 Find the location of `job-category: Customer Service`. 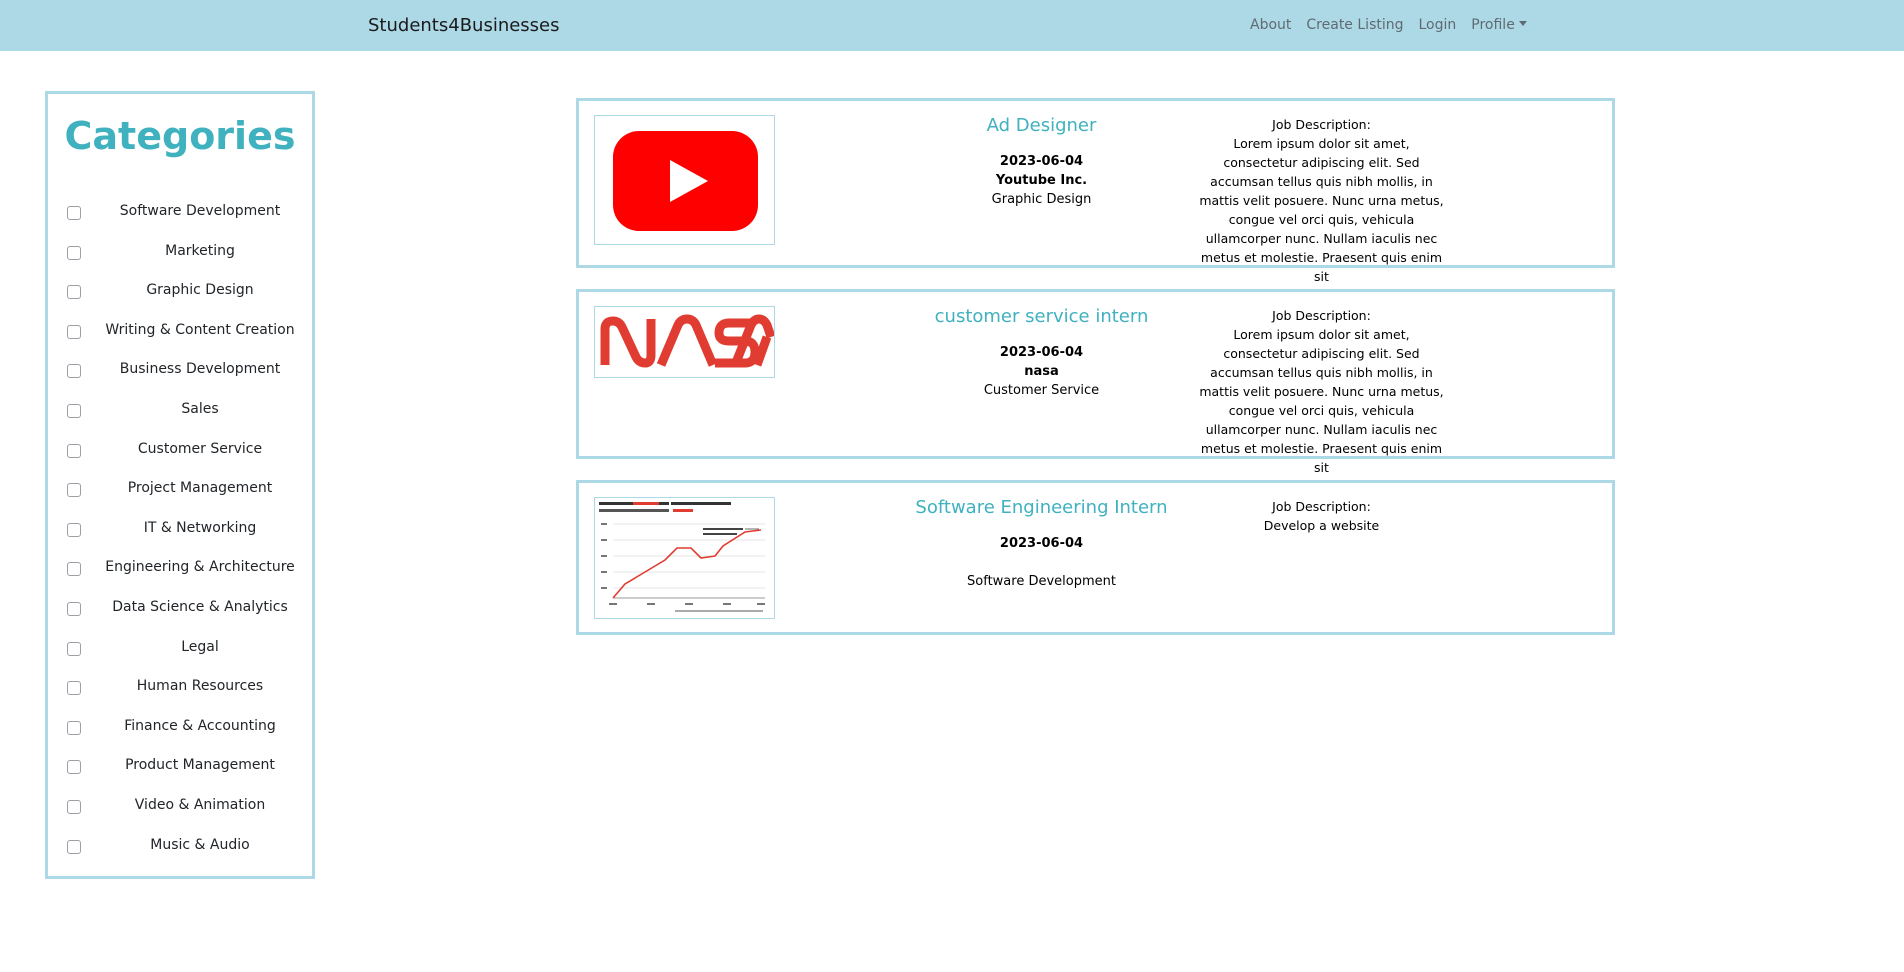

job-category: Customer Service is located at coordinates (1041, 390).